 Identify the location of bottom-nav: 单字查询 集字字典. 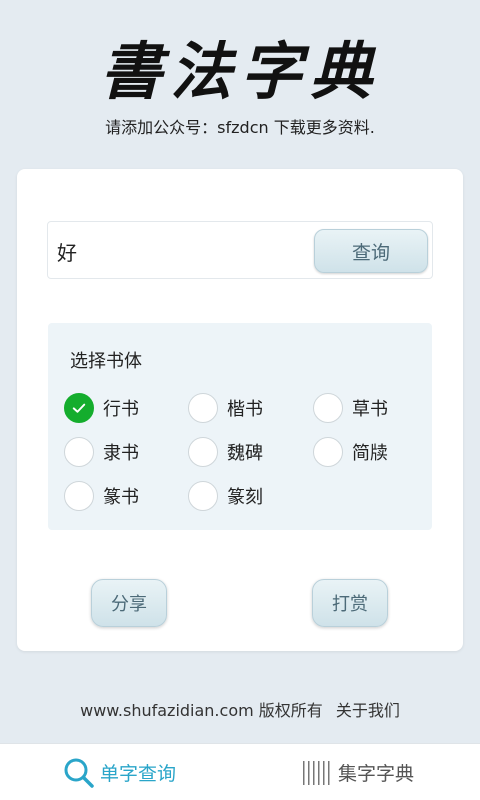
(240, 771).